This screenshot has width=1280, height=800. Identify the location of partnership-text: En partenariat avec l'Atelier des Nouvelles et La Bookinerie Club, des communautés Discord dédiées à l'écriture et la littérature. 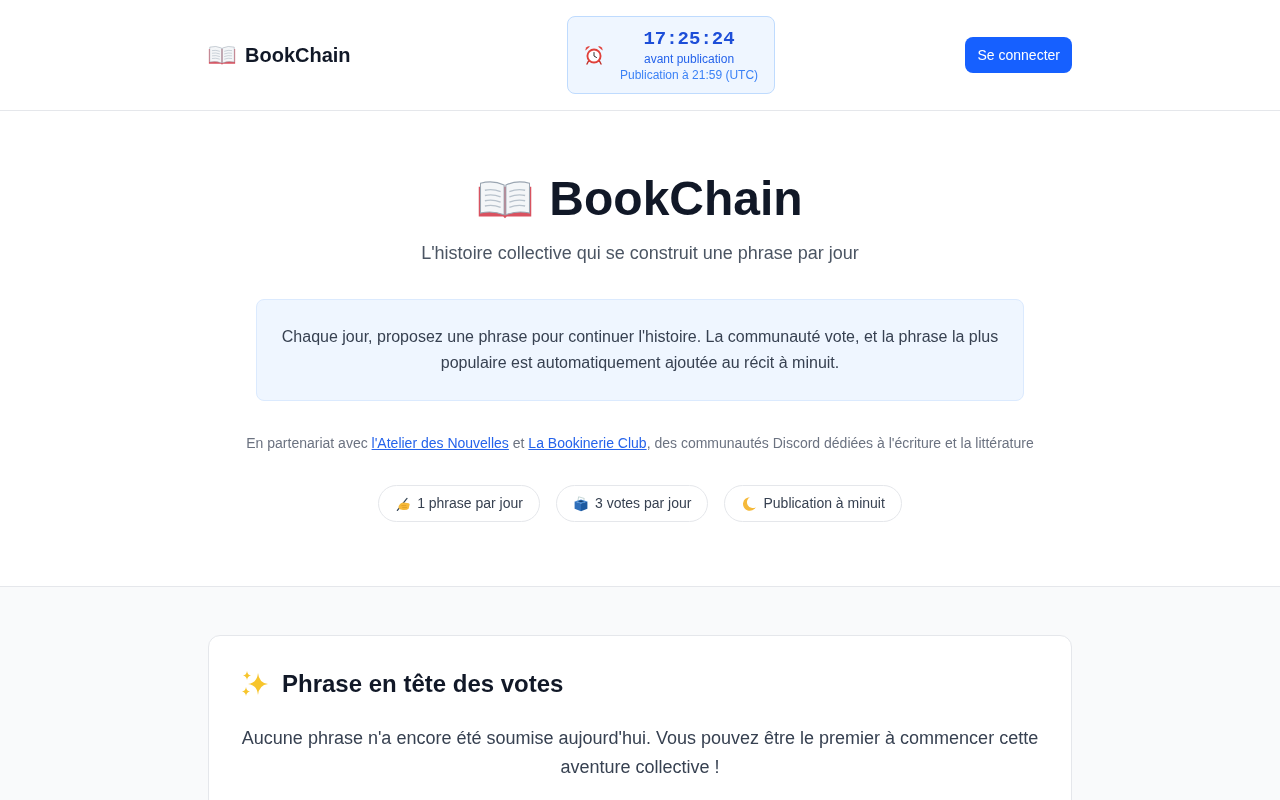
(640, 443).